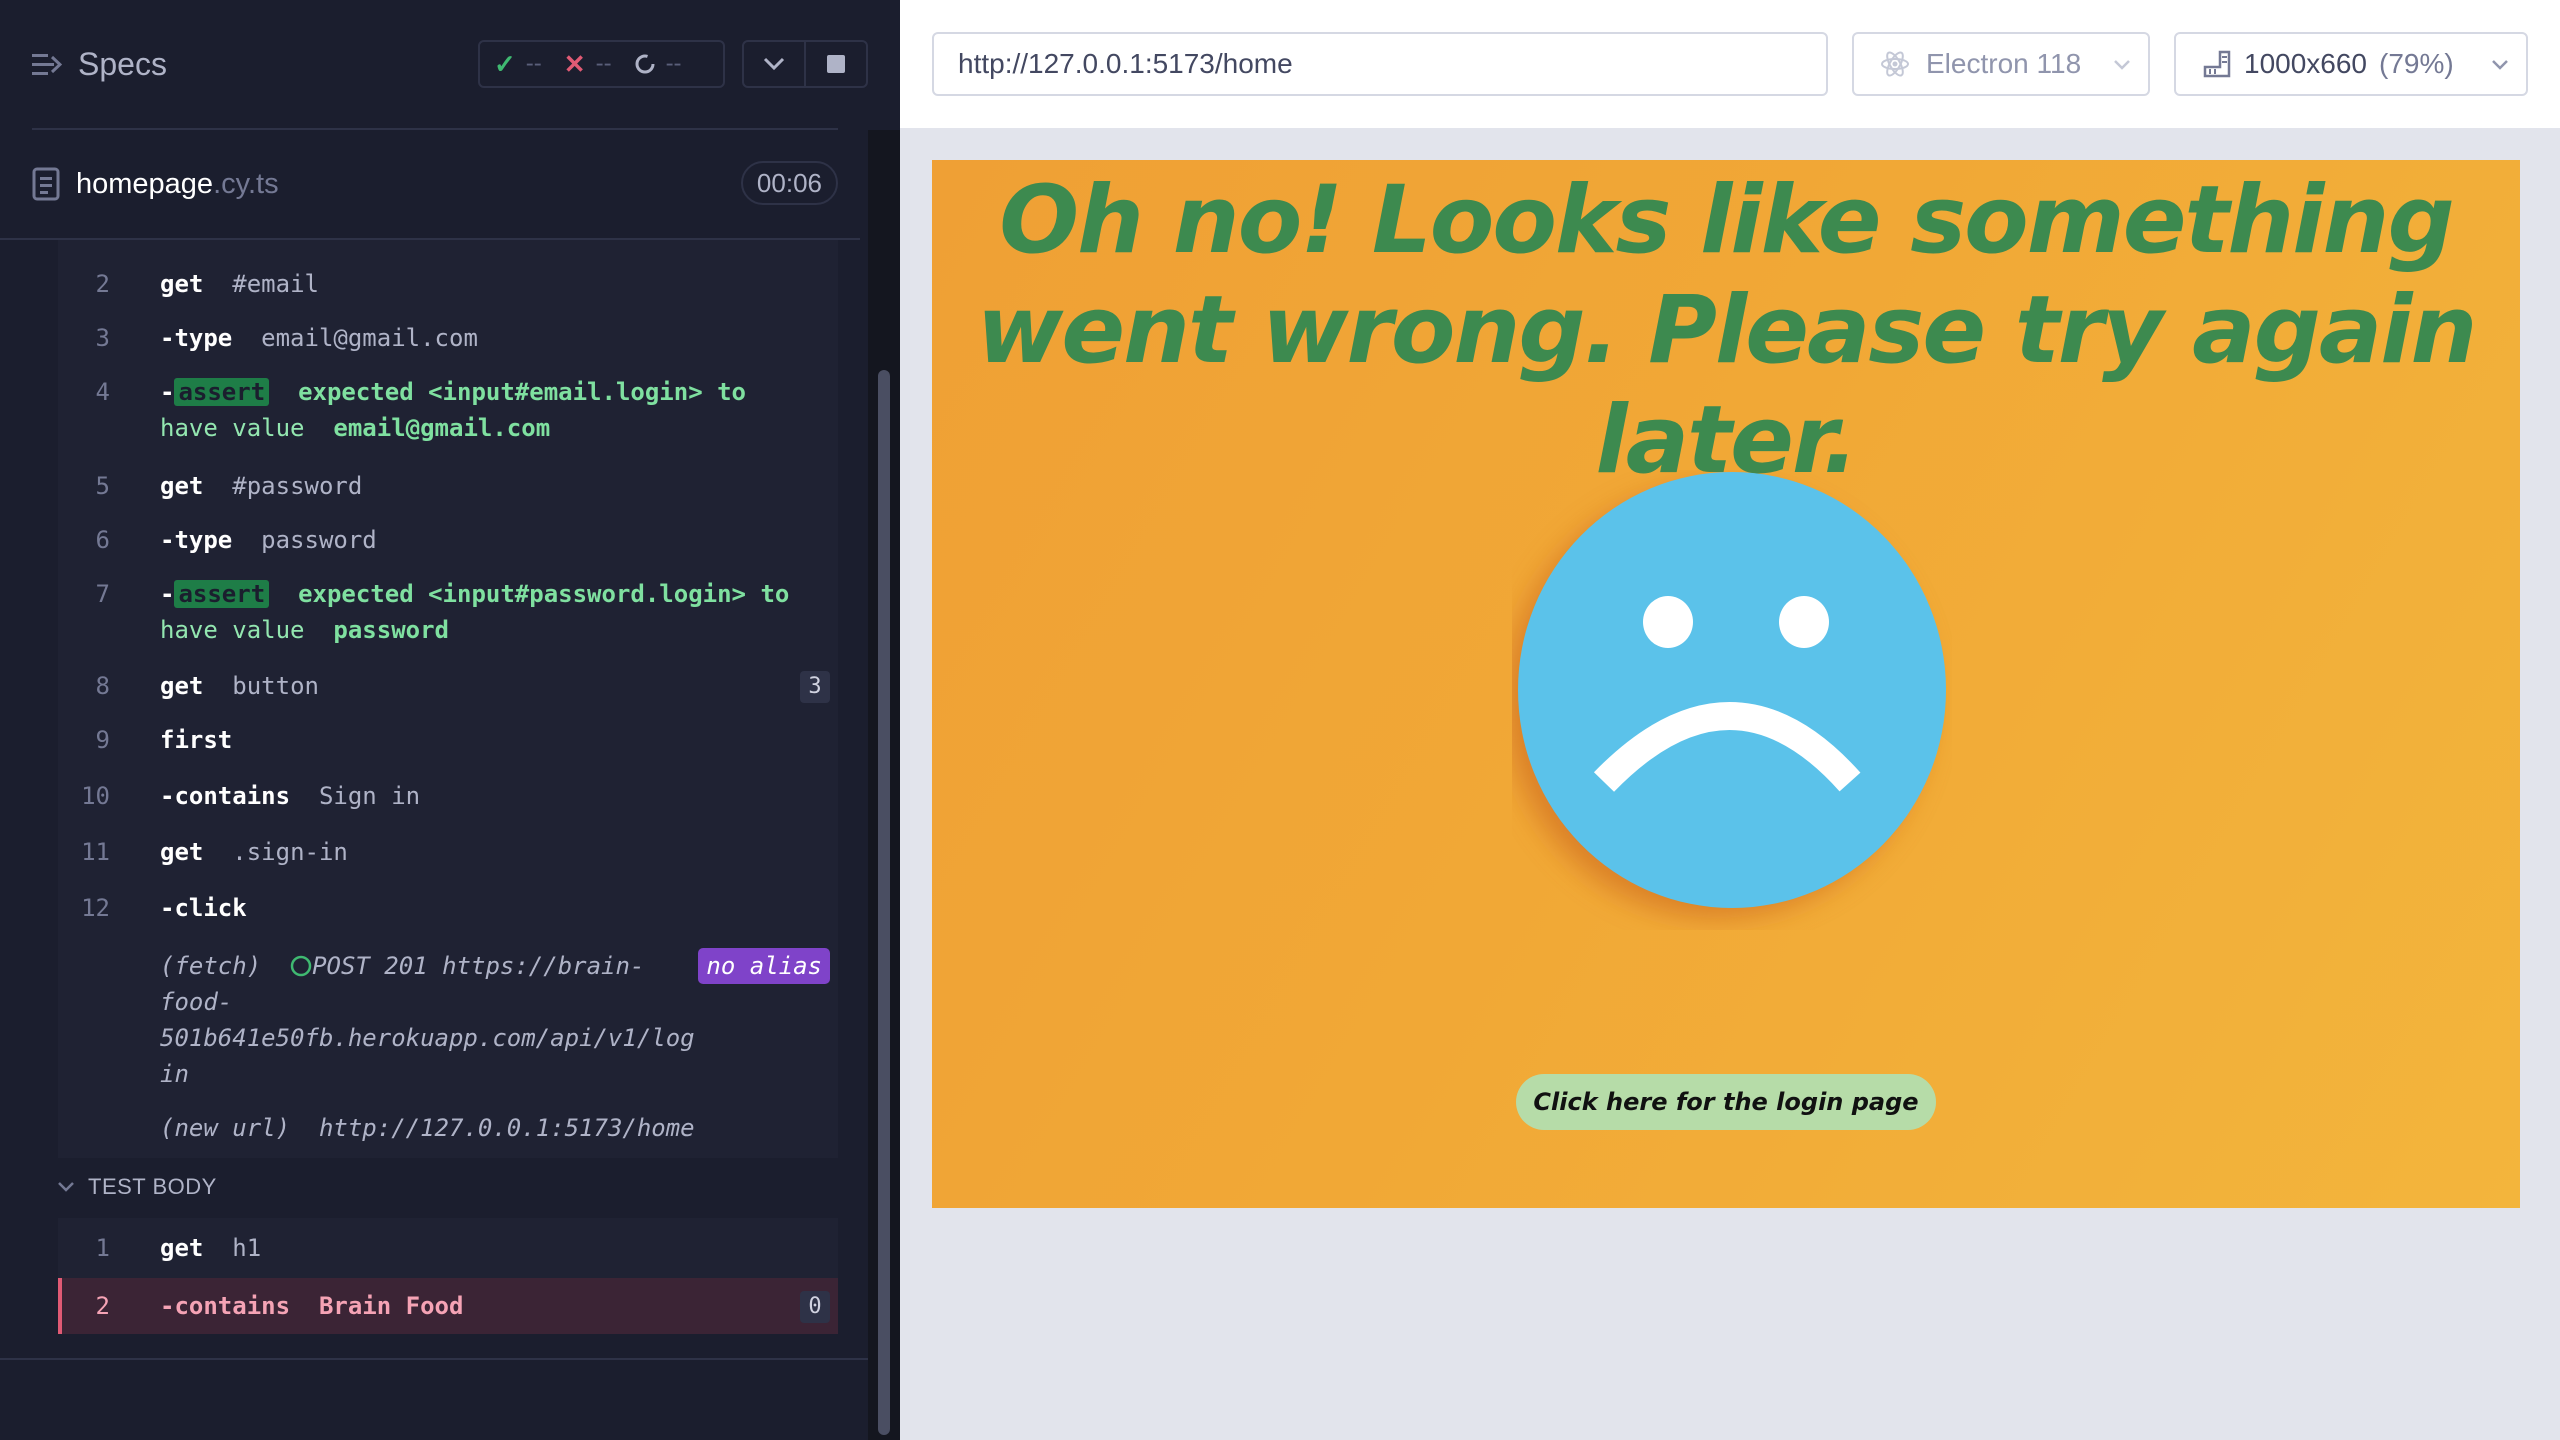 This screenshot has height=1440, width=2560. I want to click on reporter-controls, so click(805, 64).